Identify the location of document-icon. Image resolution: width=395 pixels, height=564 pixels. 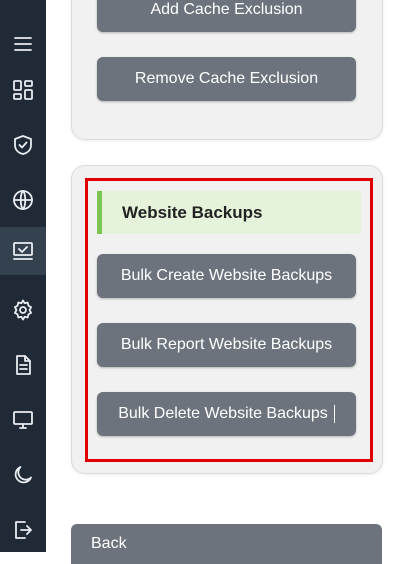
(23, 365).